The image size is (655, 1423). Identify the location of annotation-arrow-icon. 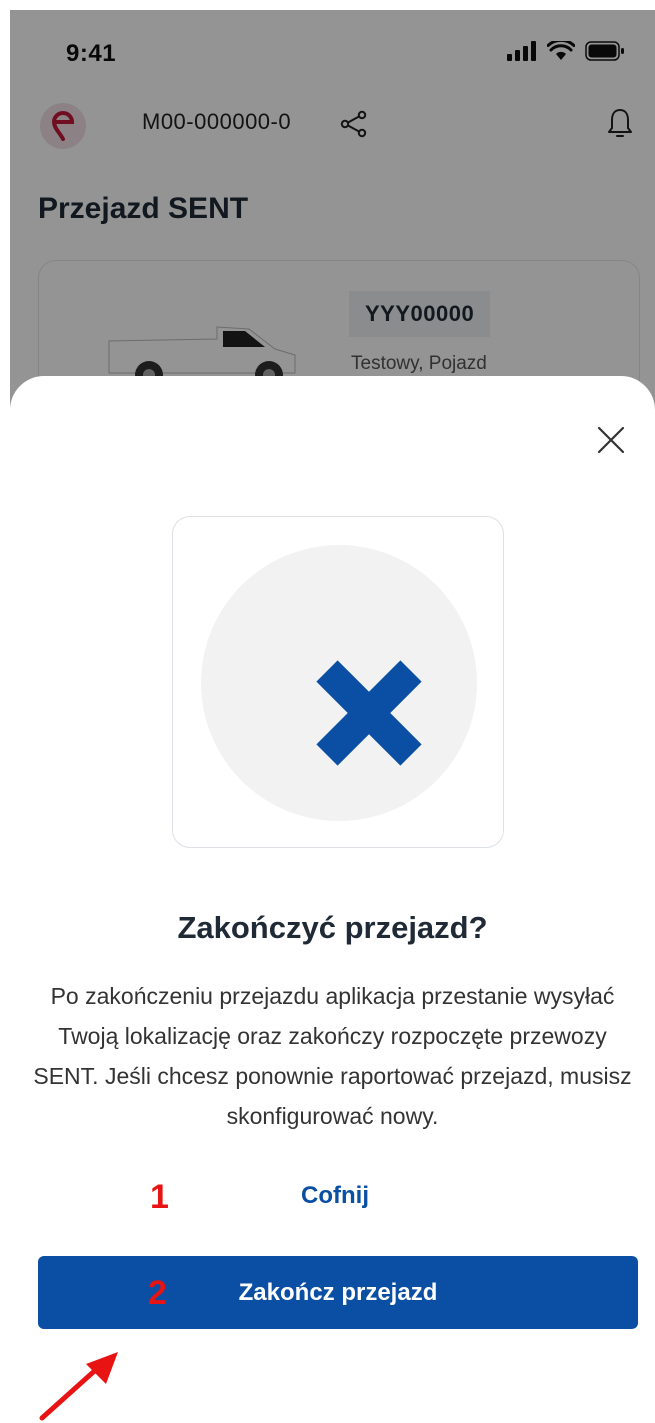
(78, 1386).